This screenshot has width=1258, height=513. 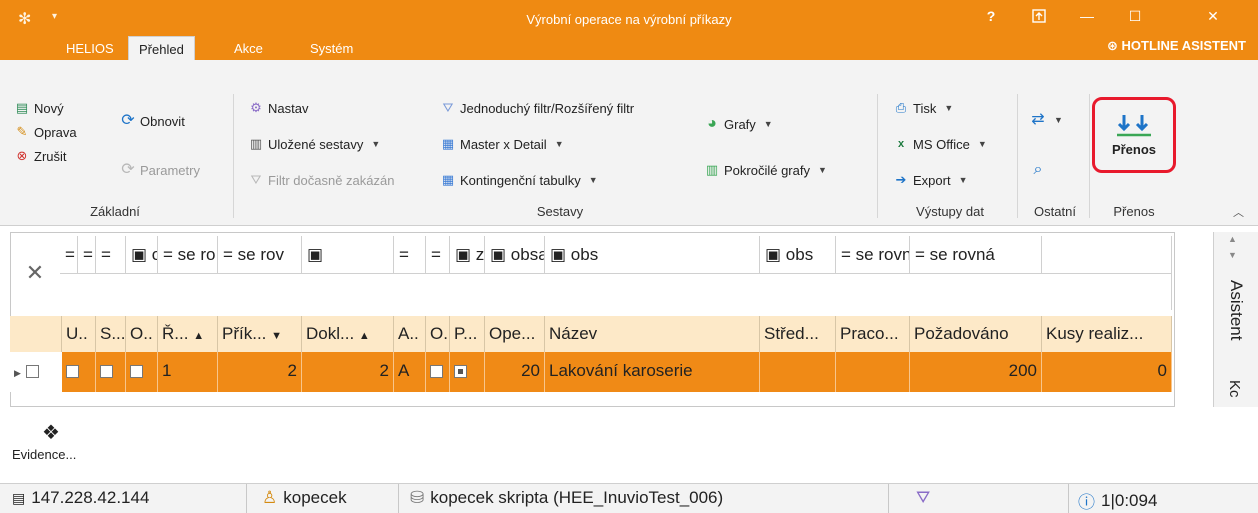 I want to click on column-header: Přík... ▼, so click(x=260, y=334).